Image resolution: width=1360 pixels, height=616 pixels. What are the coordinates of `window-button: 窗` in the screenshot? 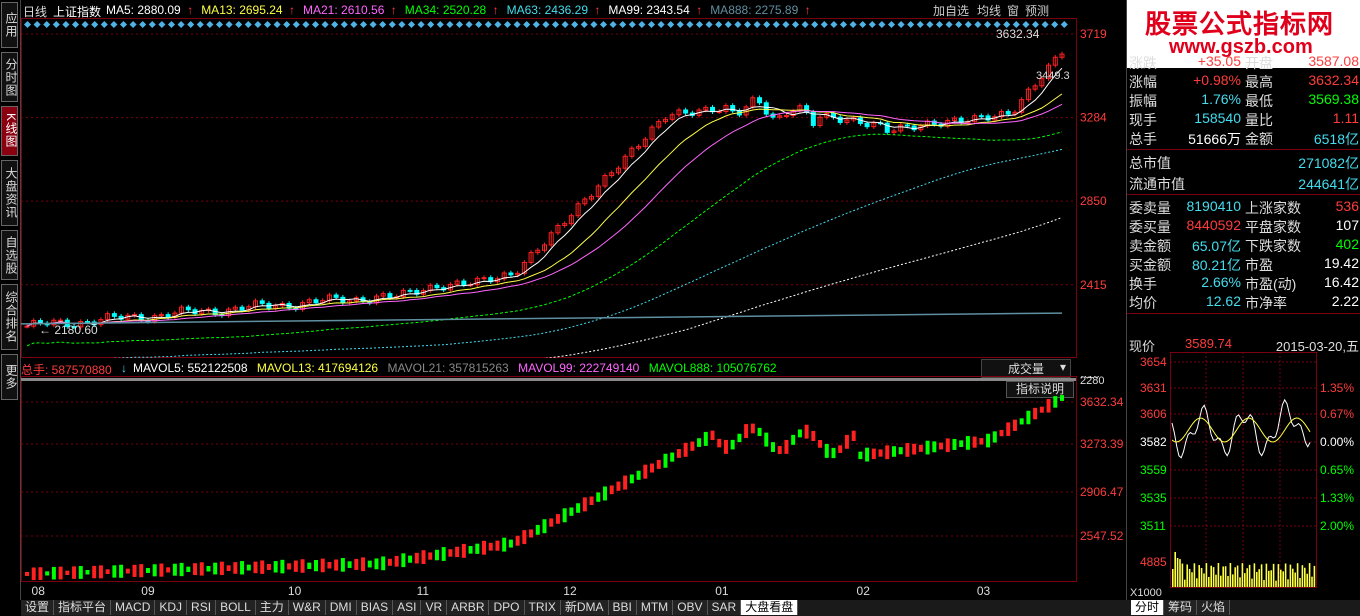 It's located at (1013, 10).